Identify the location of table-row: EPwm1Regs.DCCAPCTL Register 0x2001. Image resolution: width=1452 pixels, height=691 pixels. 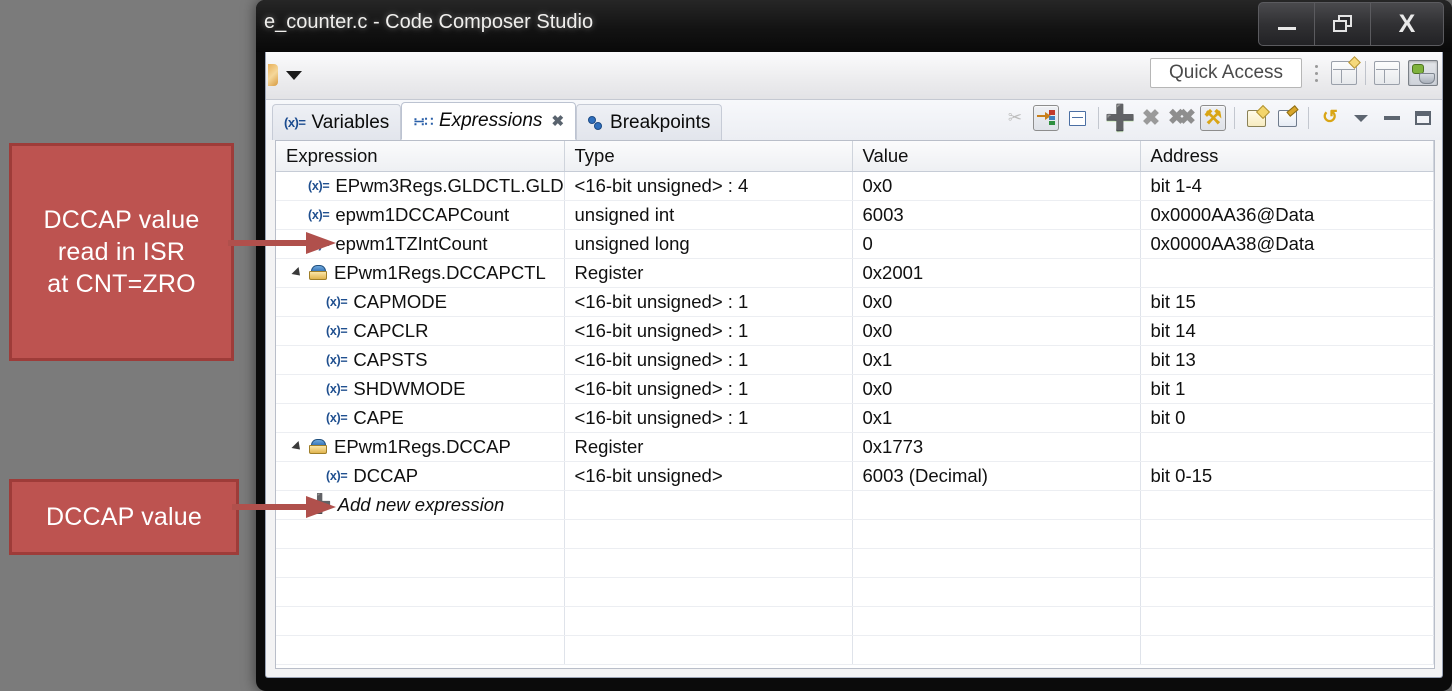
(855, 273).